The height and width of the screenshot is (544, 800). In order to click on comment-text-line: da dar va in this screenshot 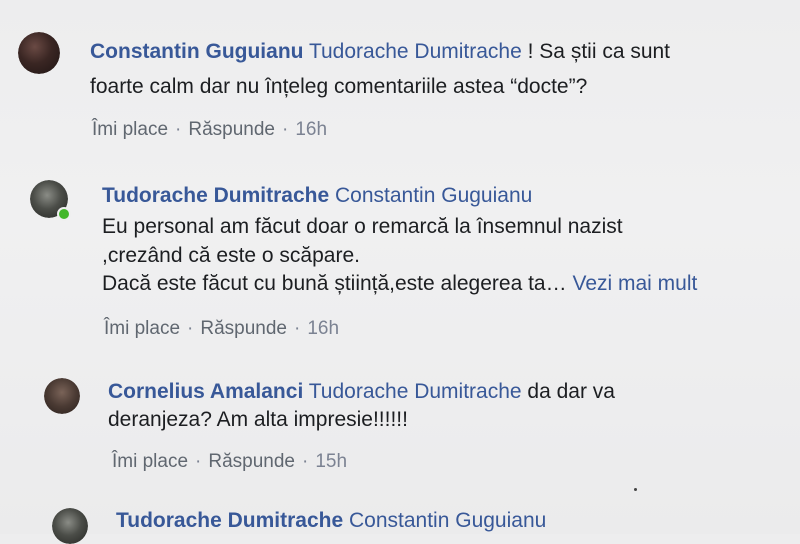, I will do `click(571, 391)`.